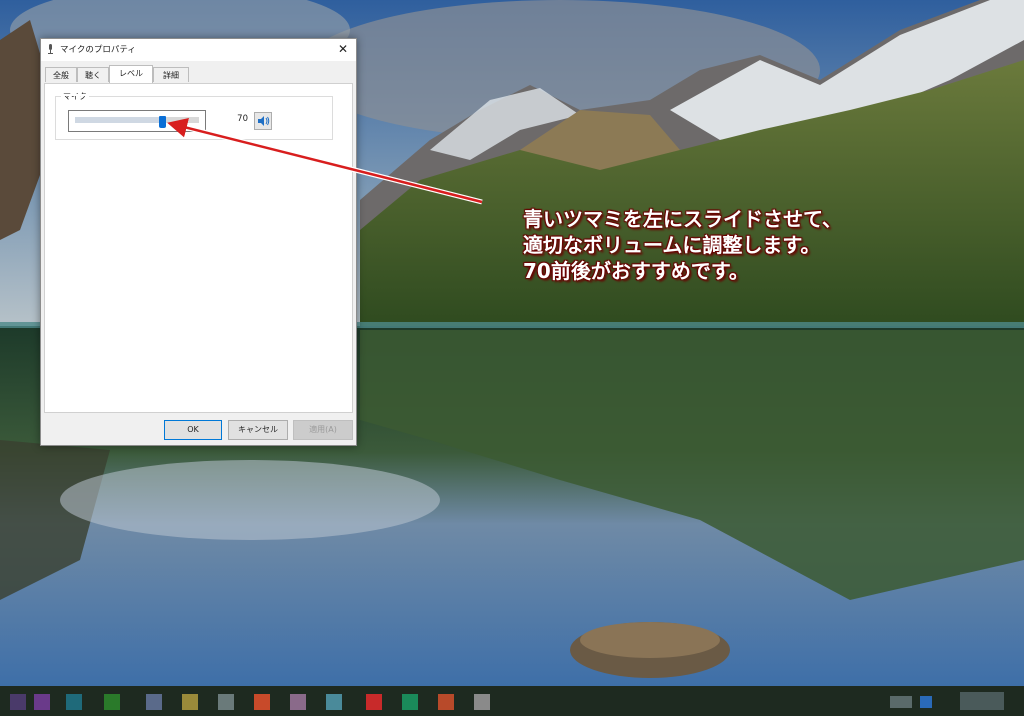  I want to click on annotation-line-3: 70前後がおすすめです。, so click(636, 271).